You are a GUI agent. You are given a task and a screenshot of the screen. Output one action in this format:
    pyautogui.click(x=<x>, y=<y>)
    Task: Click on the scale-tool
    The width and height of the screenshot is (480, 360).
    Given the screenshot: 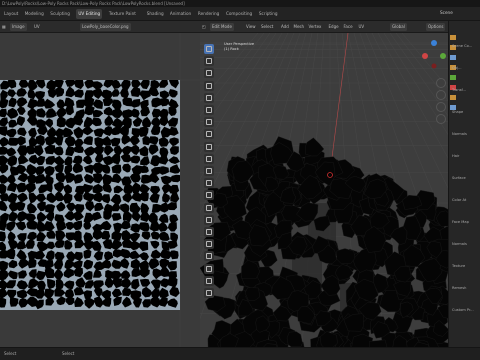 What is the action you would take?
    pyautogui.click(x=209, y=97)
    